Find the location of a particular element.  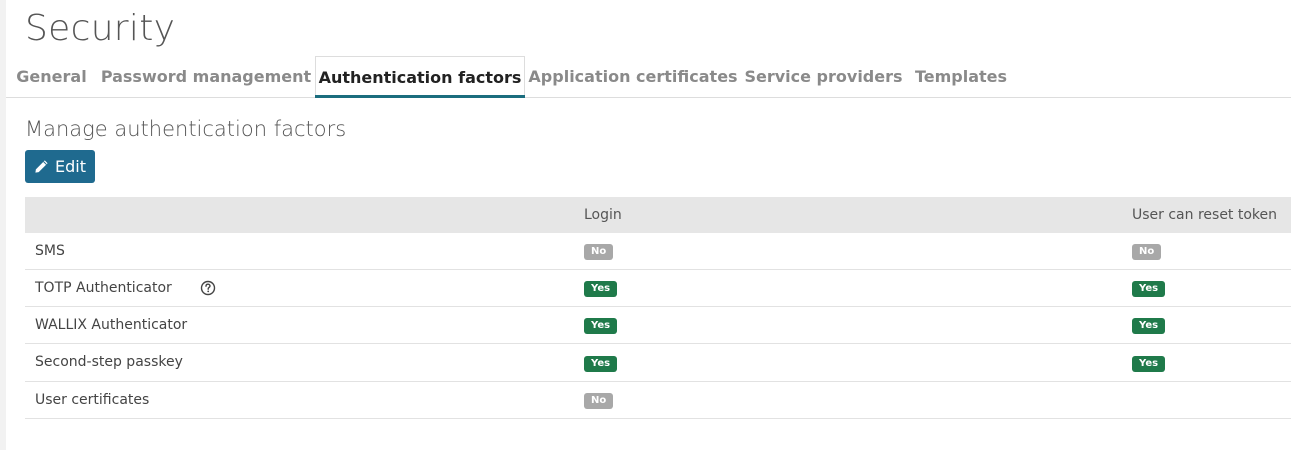

tab-application-certificates: Application certificates is located at coordinates (633, 76).